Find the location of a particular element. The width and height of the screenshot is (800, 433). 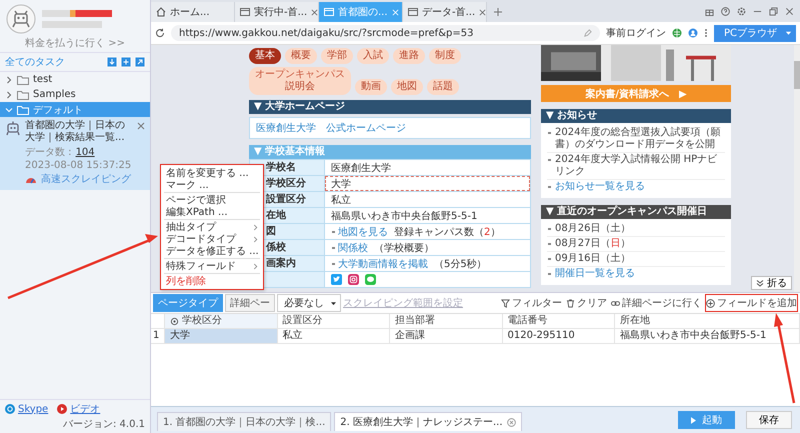

more-icon is located at coordinates (706, 33).